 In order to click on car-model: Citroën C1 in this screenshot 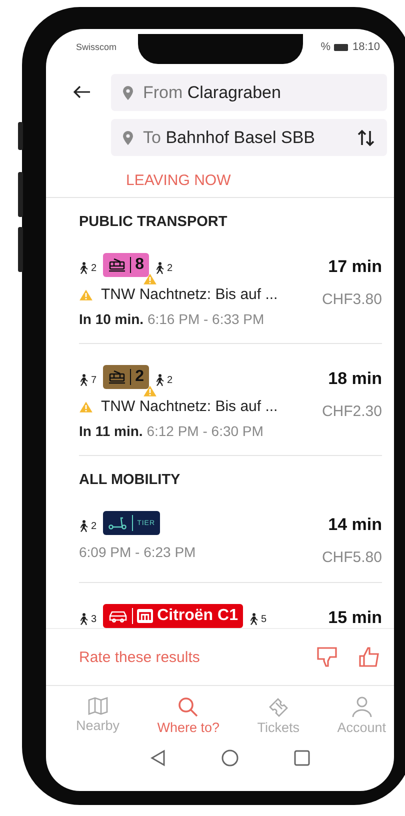, I will do `click(197, 616)`.